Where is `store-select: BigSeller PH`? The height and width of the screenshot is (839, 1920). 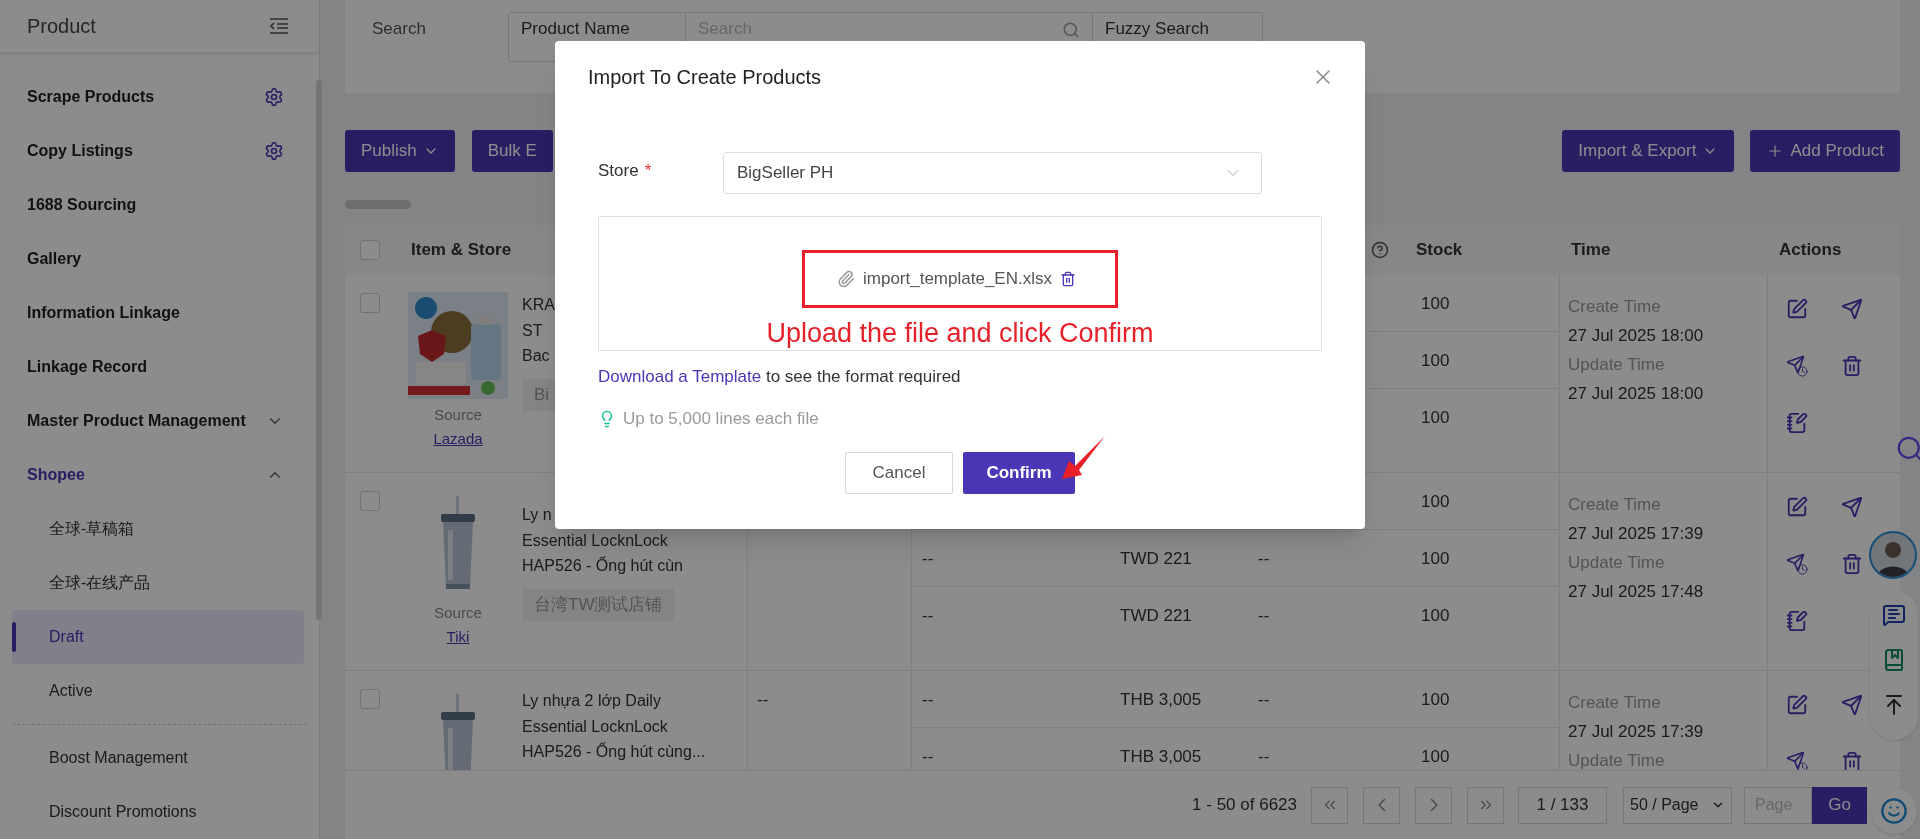
store-select: BigSeller PH is located at coordinates (992, 173).